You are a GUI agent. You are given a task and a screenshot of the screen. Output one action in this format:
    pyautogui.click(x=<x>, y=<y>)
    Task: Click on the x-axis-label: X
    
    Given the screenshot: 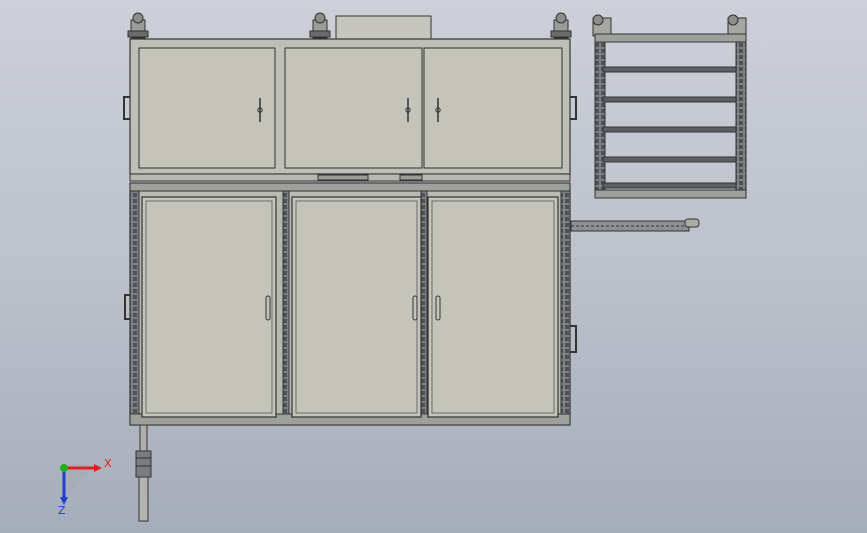 What is the action you would take?
    pyautogui.click(x=108, y=463)
    